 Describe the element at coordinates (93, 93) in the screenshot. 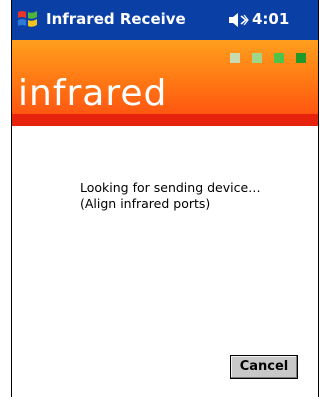

I see `banner-logo: infrared` at that location.